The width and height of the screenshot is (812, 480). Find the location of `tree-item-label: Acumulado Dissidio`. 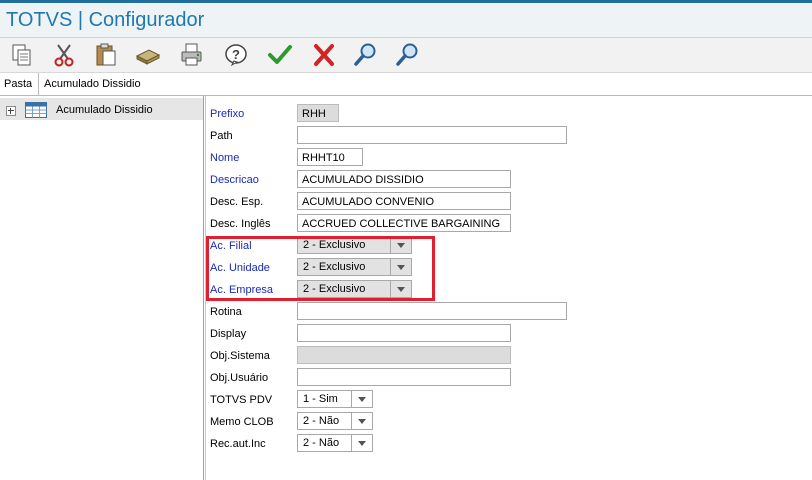

tree-item-label: Acumulado Dissidio is located at coordinates (104, 110).